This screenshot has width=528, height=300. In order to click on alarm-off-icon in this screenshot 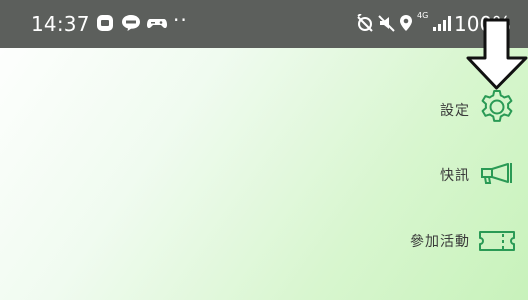, I will do `click(365, 23)`.